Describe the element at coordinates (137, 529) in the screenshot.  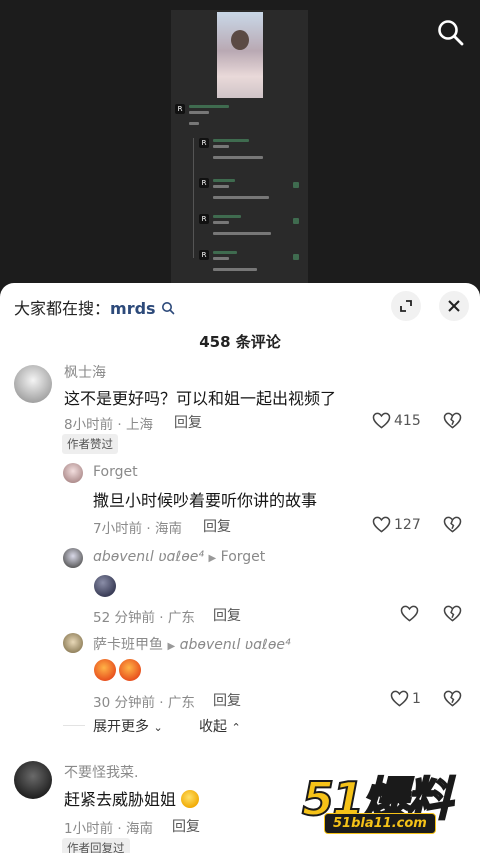
I see `comment-time-location: 7小时前 · 海南` at that location.